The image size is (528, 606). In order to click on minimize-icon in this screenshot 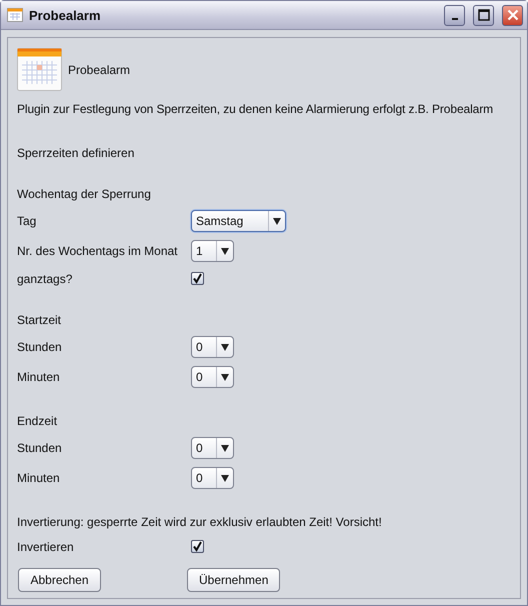, I will do `click(455, 19)`.